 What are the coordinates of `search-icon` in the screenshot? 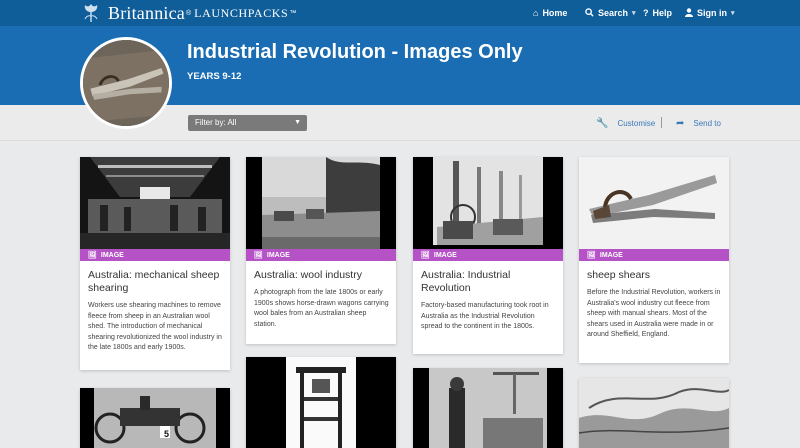 It's located at (589, 13).